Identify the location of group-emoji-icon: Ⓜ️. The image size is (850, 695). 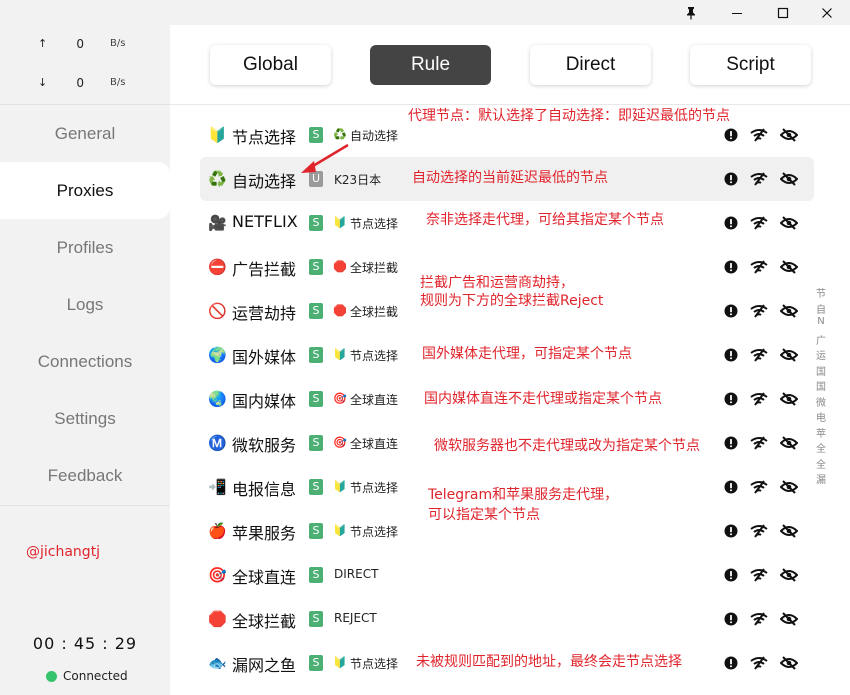
(217, 443).